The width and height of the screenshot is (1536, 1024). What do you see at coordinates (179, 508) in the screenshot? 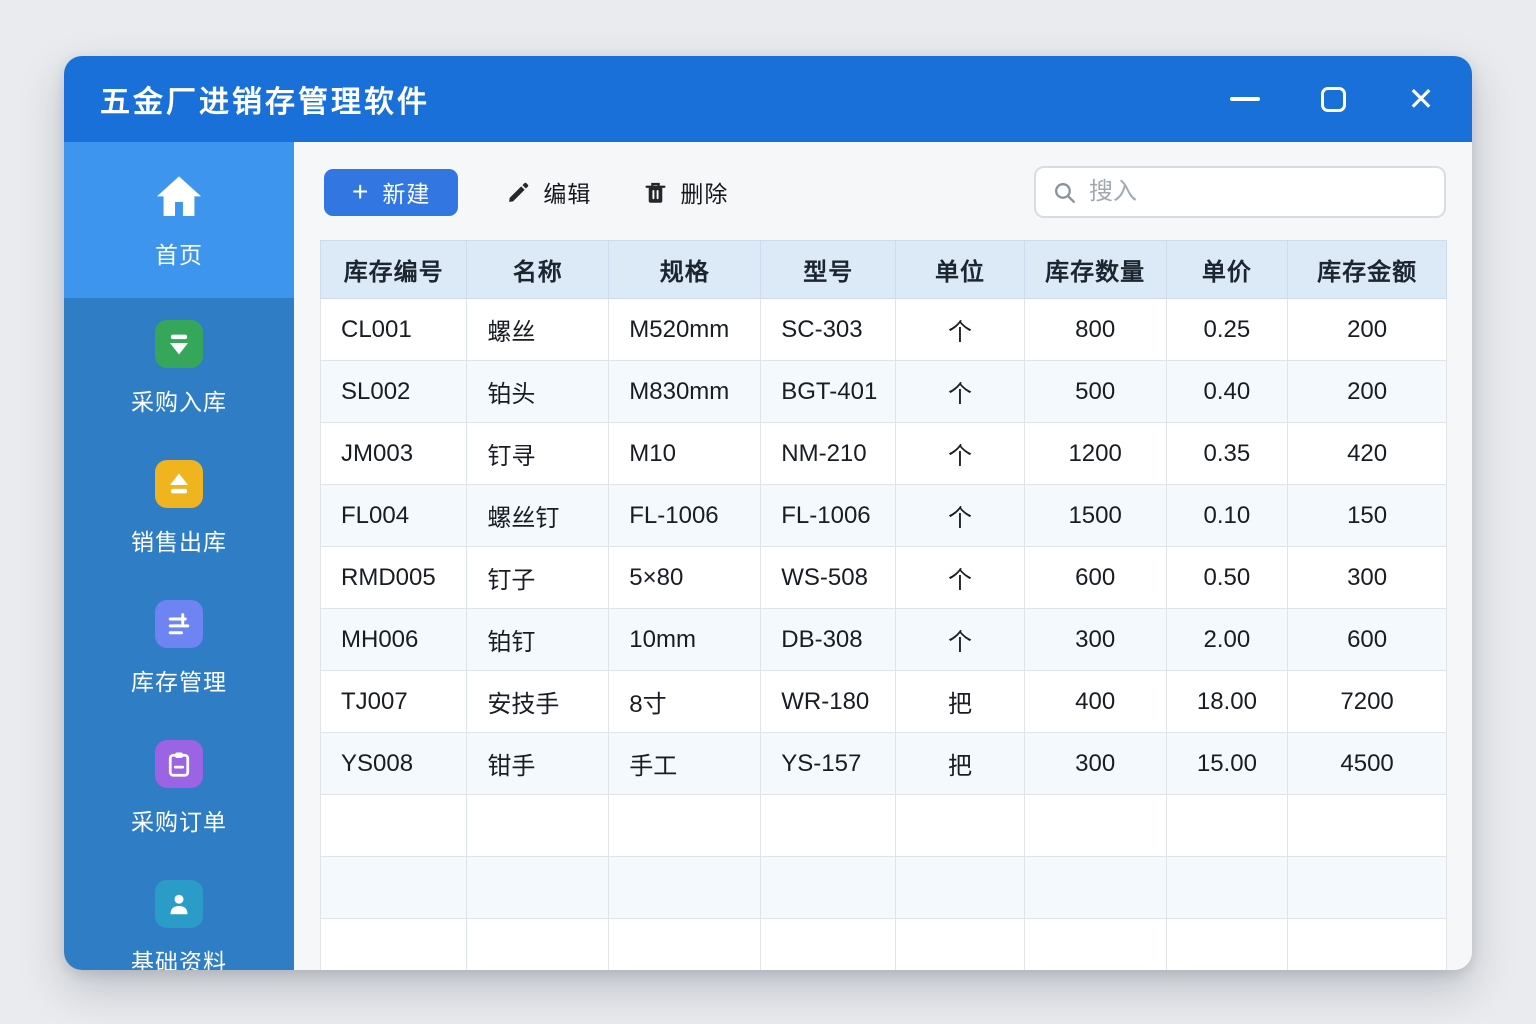
I see `sidebar-item-sales-out: 销售出库` at bounding box center [179, 508].